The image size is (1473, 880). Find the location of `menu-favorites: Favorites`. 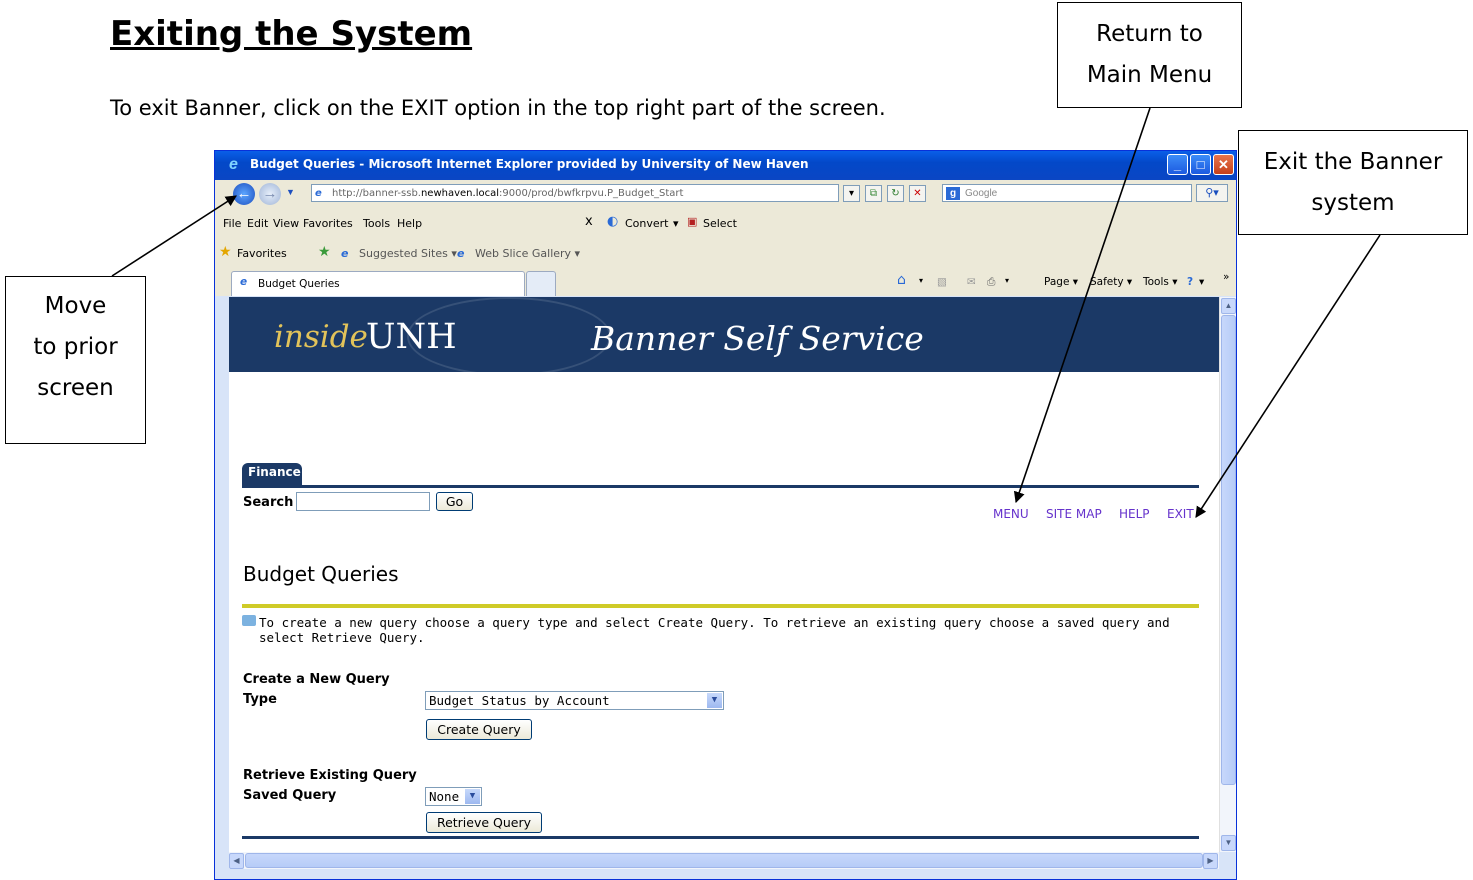

menu-favorites: Favorites is located at coordinates (328, 223).